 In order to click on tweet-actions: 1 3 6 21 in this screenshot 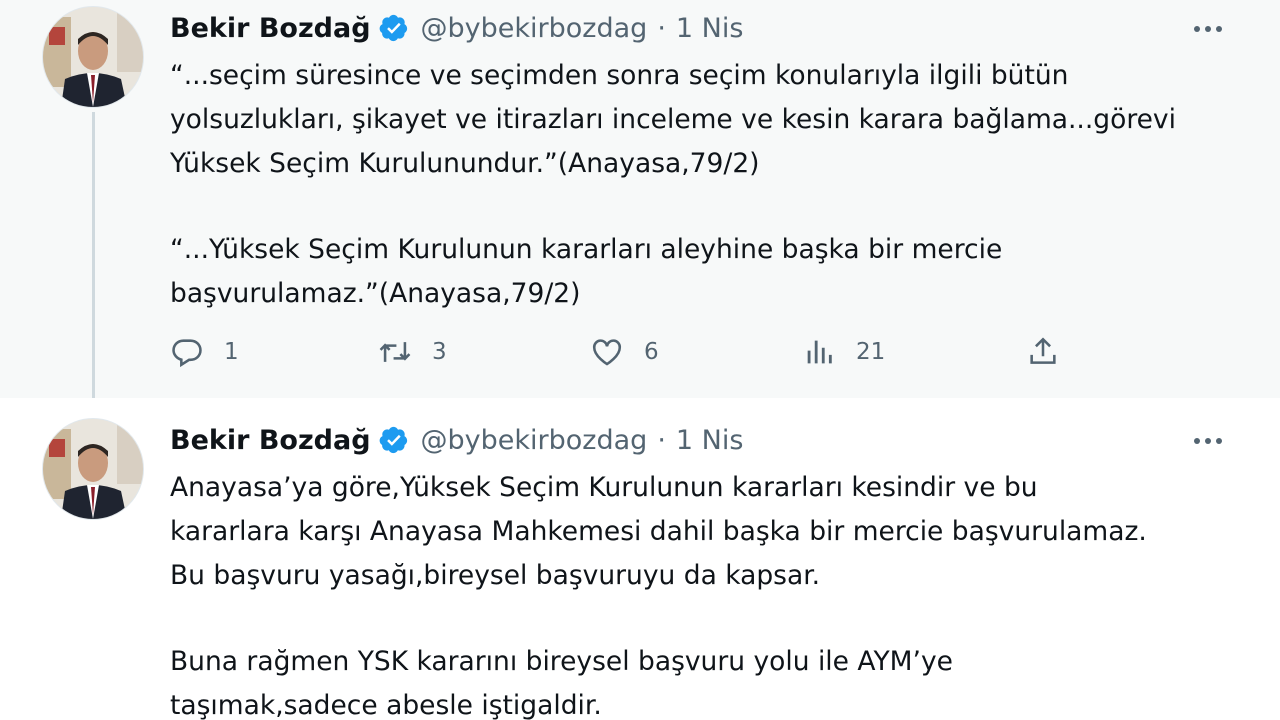, I will do `click(620, 352)`.